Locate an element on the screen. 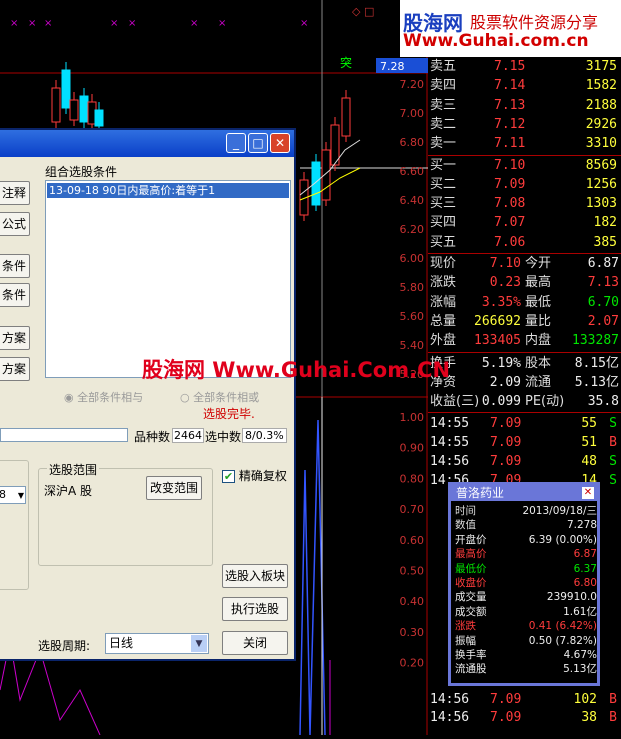 This screenshot has height=739, width=621. popup-row: 流通股 5.13亿 is located at coordinates (526, 669).